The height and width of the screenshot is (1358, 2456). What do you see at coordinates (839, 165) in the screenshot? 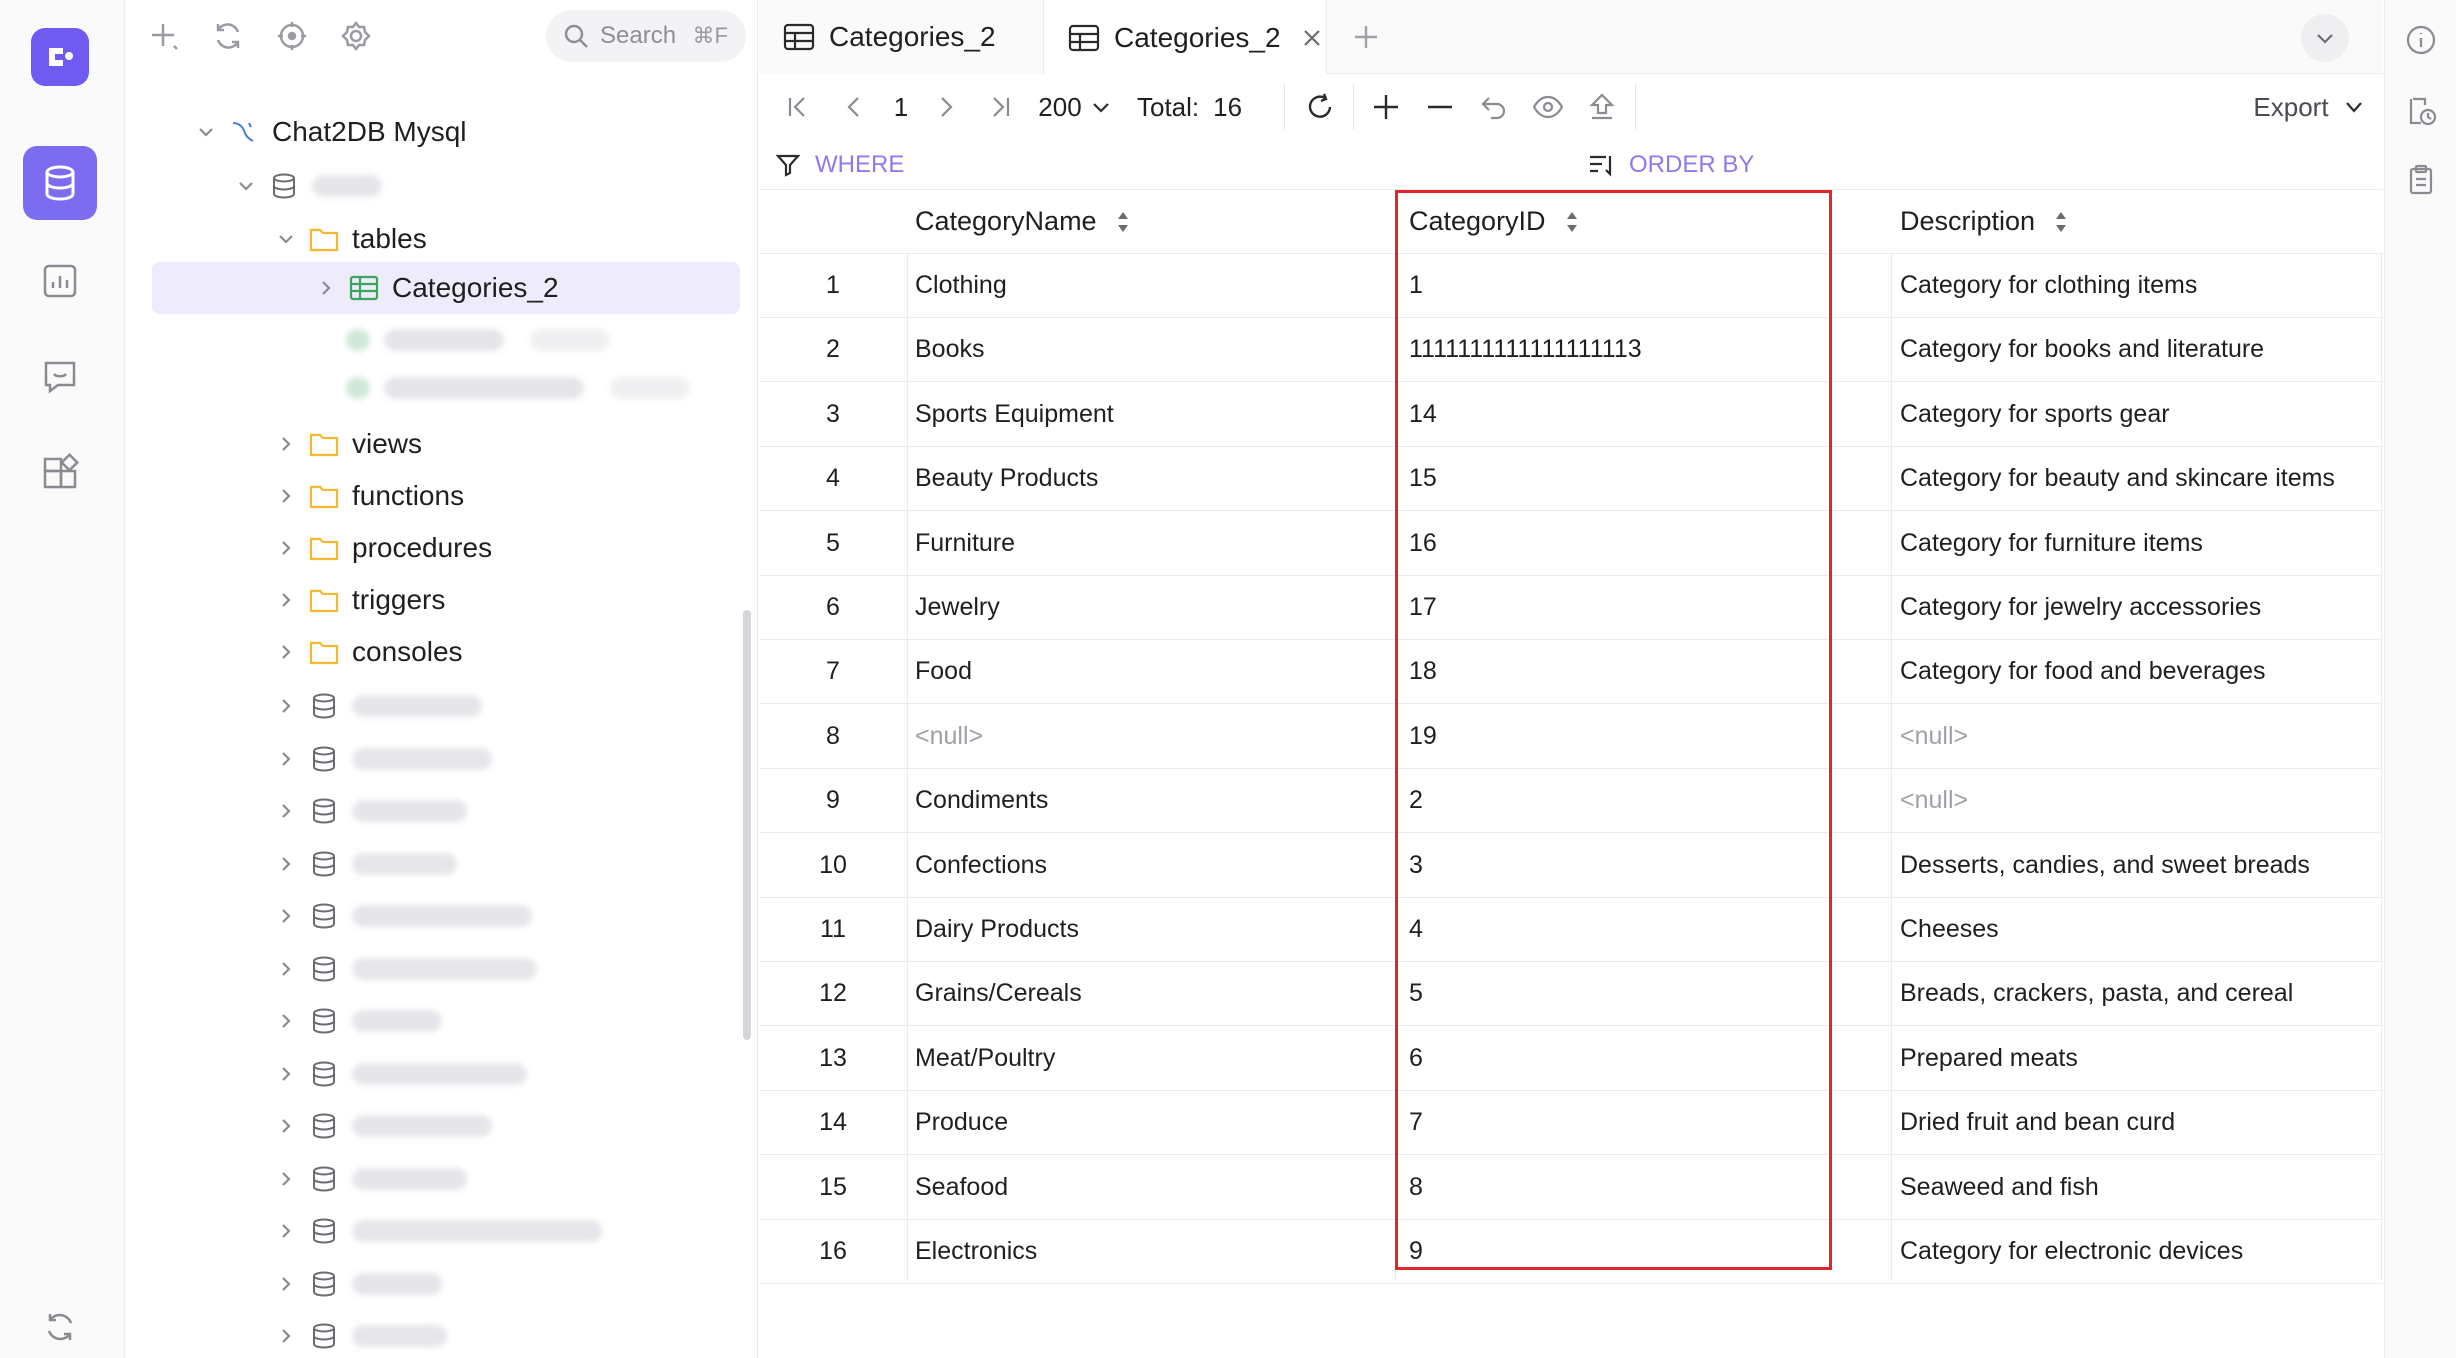
I see `where-filter: WHERE` at bounding box center [839, 165].